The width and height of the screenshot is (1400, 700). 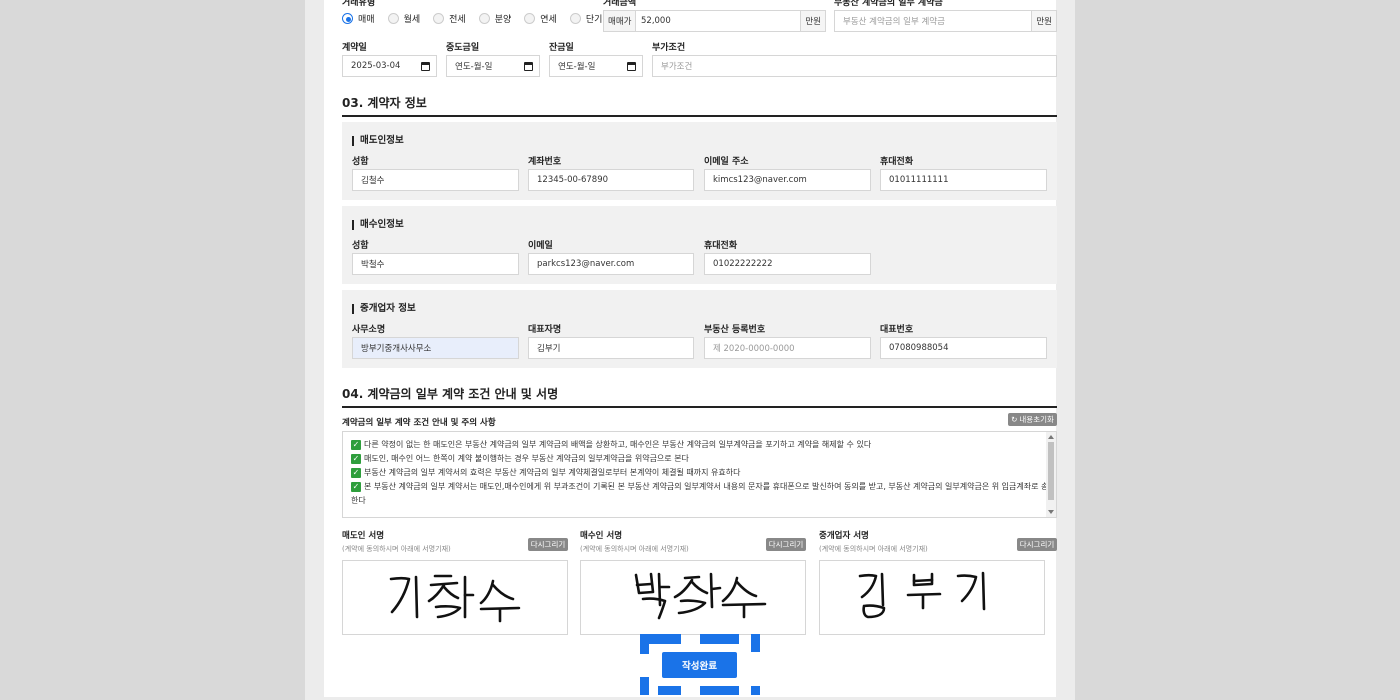 What do you see at coordinates (450, 394) in the screenshot?
I see `section-title-terms: 04. 계약금의 일부 계약 조건 안내 및 서명` at bounding box center [450, 394].